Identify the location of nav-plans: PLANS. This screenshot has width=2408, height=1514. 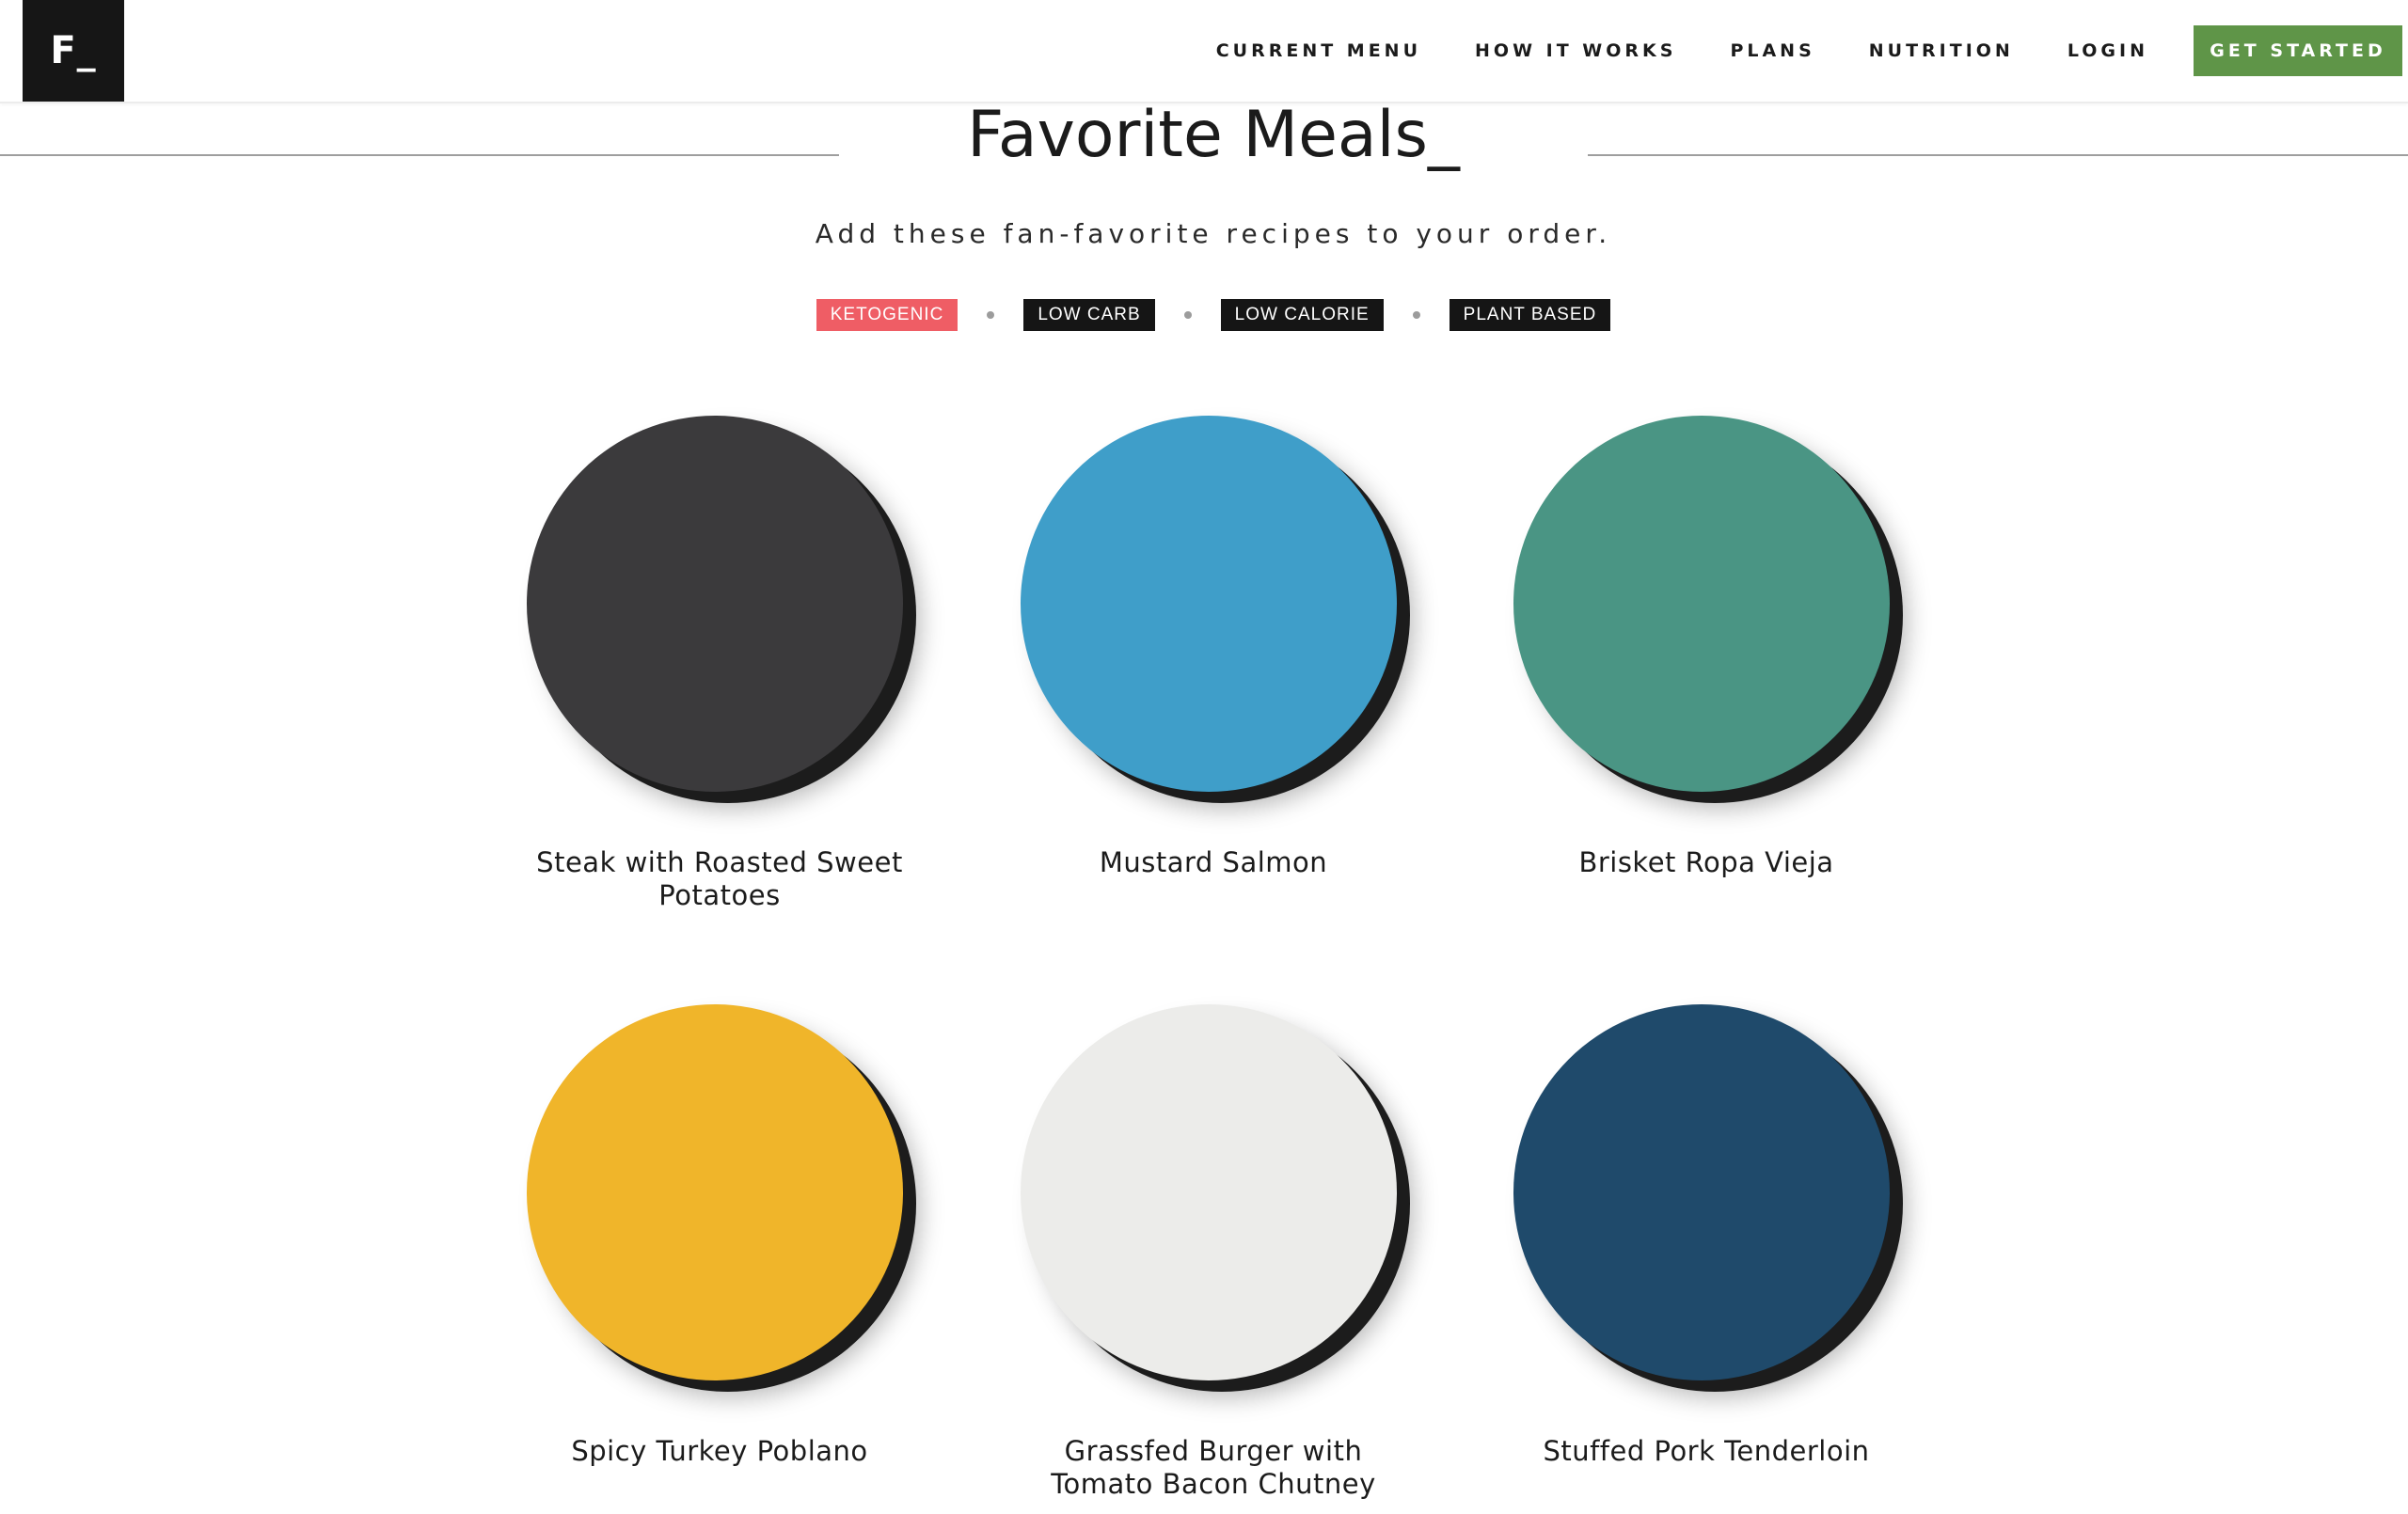
(1772, 50).